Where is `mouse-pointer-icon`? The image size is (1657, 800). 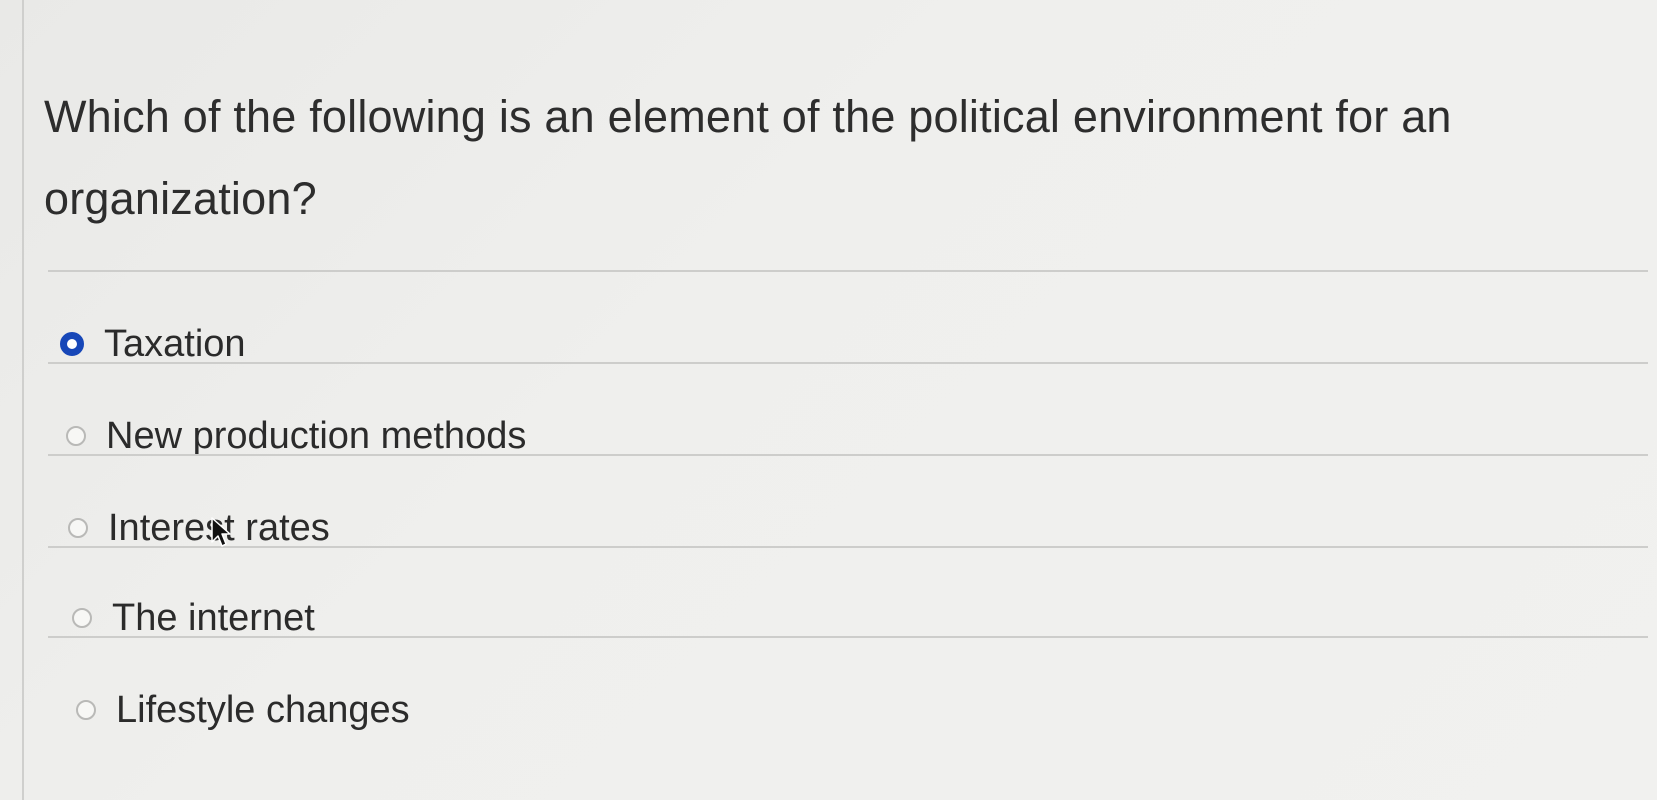
mouse-pointer-icon is located at coordinates (221, 532).